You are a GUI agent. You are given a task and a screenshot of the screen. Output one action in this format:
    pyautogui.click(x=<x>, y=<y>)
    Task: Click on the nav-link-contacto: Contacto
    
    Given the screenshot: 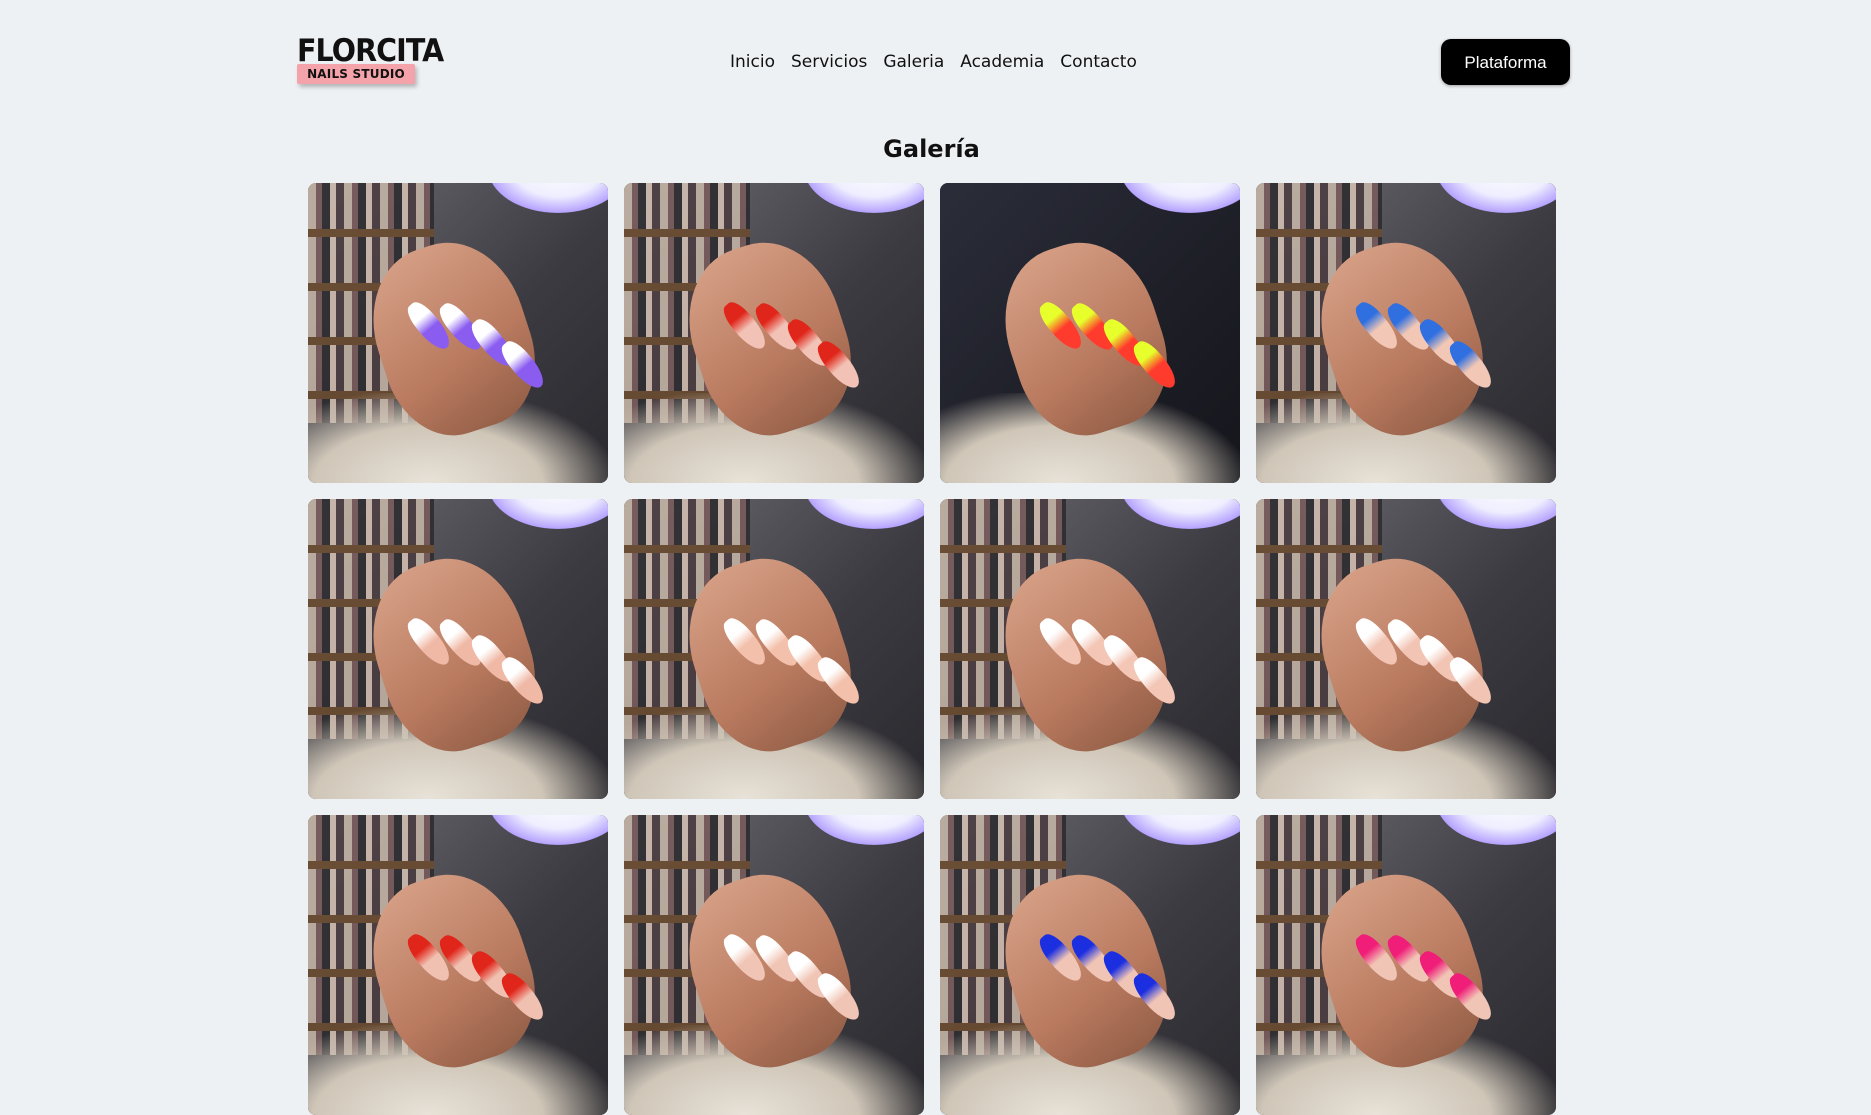 What is the action you would take?
    pyautogui.click(x=1098, y=62)
    